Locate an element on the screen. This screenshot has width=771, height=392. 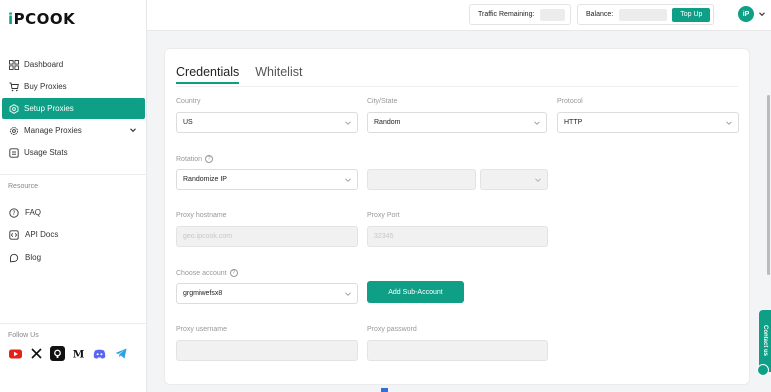
sidebar-item-dashboard: Dashboard is located at coordinates (73, 64).